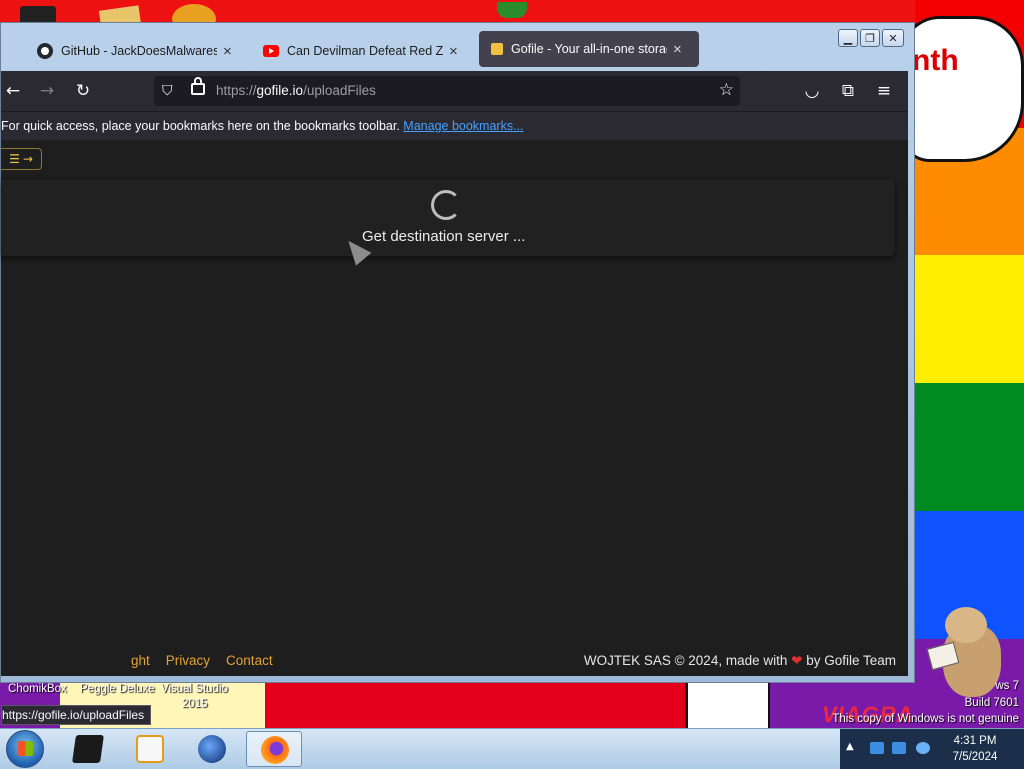 The image size is (1024, 769). What do you see at coordinates (850, 746) in the screenshot?
I see `tray-expand-icon: ▲` at bounding box center [850, 746].